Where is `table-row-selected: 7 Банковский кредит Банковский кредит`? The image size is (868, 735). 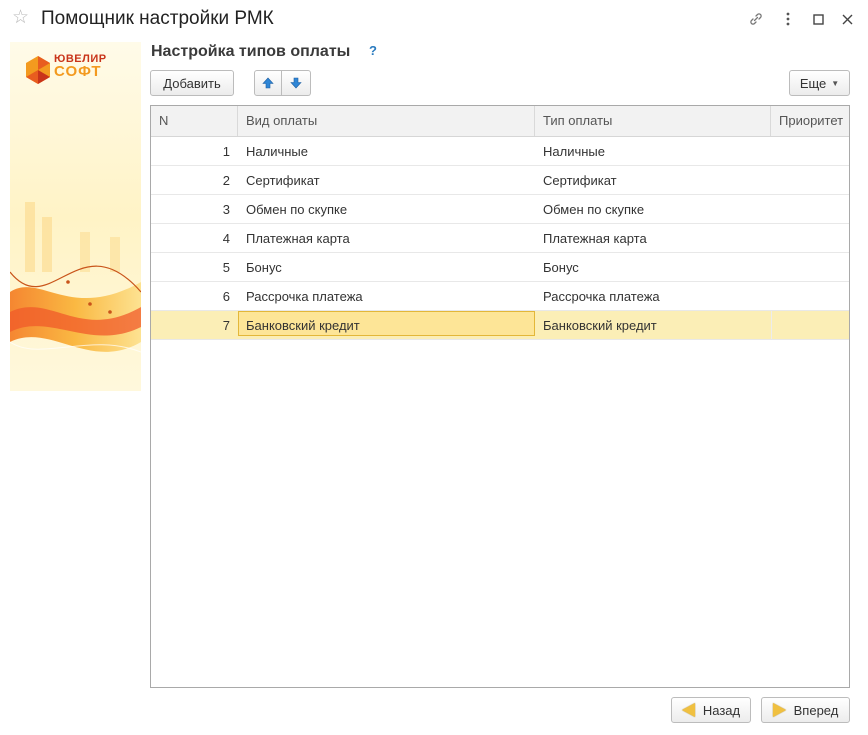
table-row-selected: 7 Банковский кредит Банковский кредит is located at coordinates (500, 325).